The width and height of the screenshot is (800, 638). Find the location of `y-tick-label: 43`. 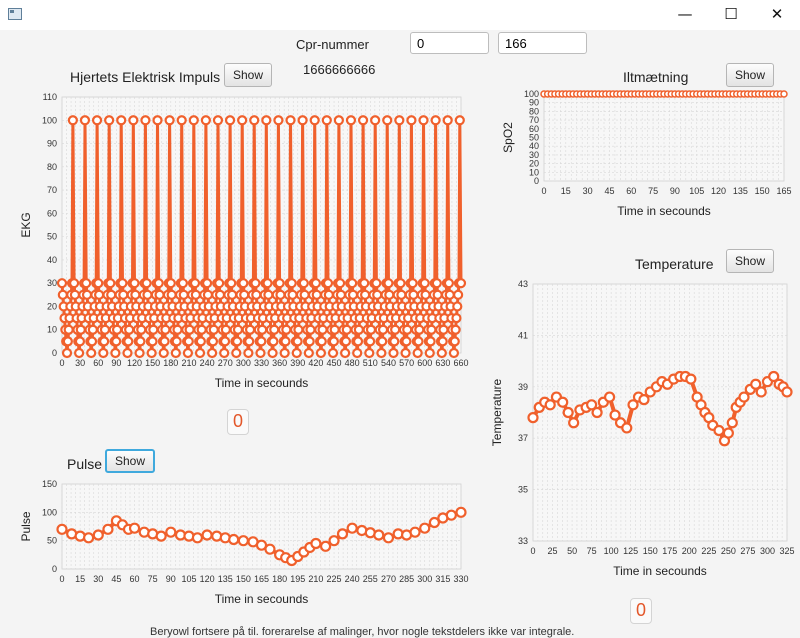

y-tick-label: 43 is located at coordinates (523, 284).